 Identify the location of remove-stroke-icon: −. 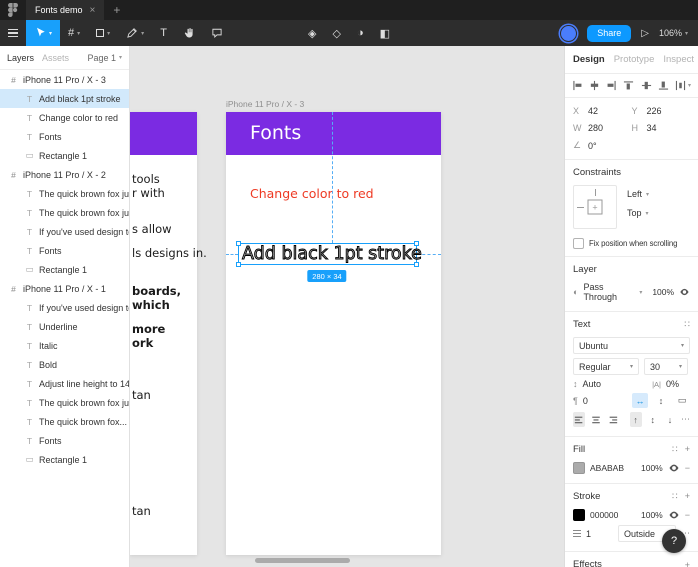
(687, 515).